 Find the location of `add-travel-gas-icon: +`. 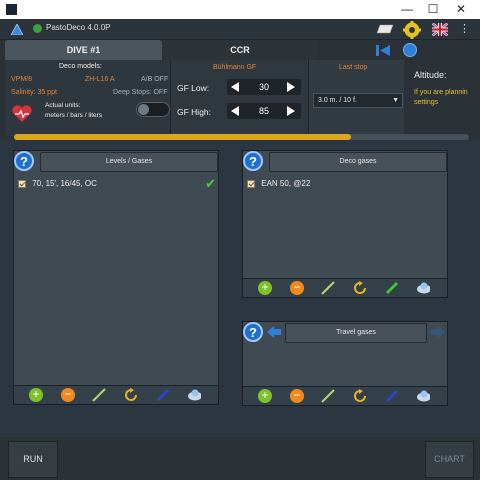

add-travel-gas-icon: + is located at coordinates (265, 396).